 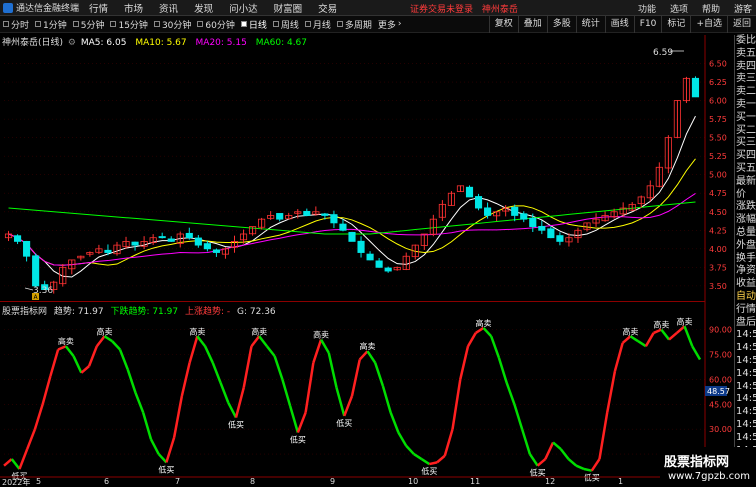 I want to click on price-tick-label: 4.00, so click(x=718, y=249).